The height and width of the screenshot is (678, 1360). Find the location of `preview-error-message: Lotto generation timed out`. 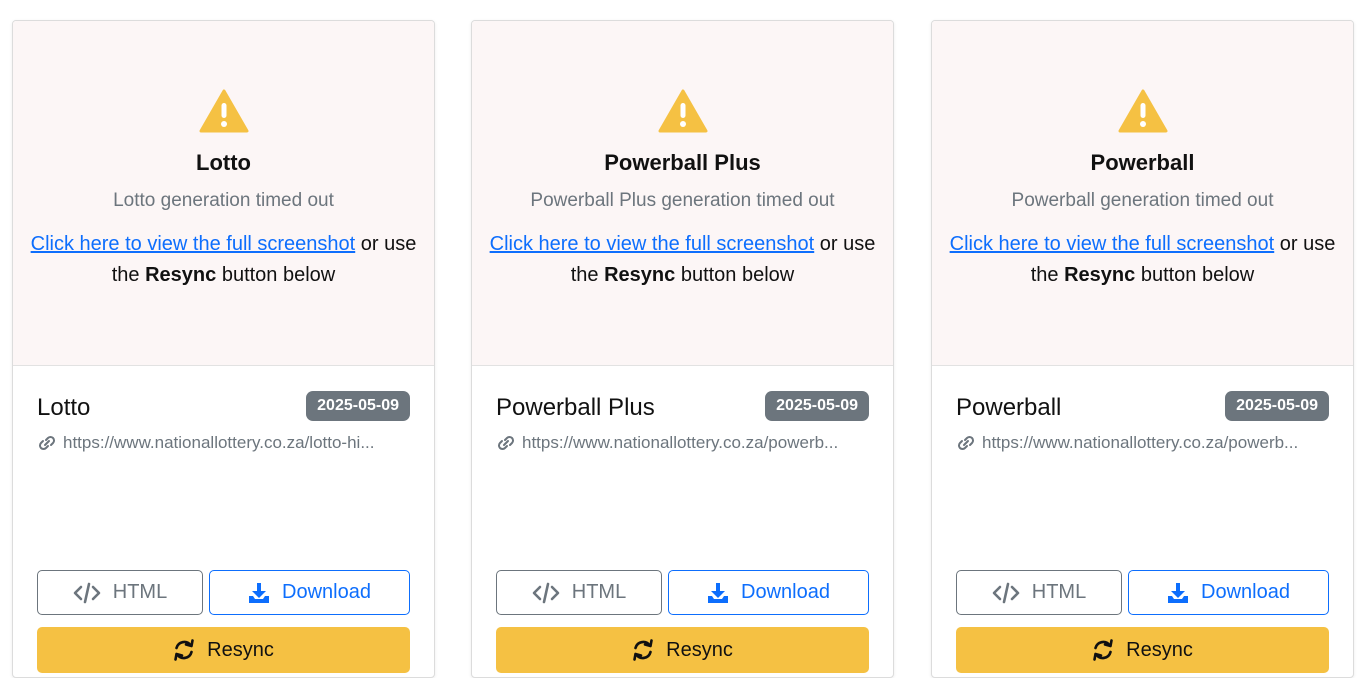

preview-error-message: Lotto generation timed out is located at coordinates (223, 200).